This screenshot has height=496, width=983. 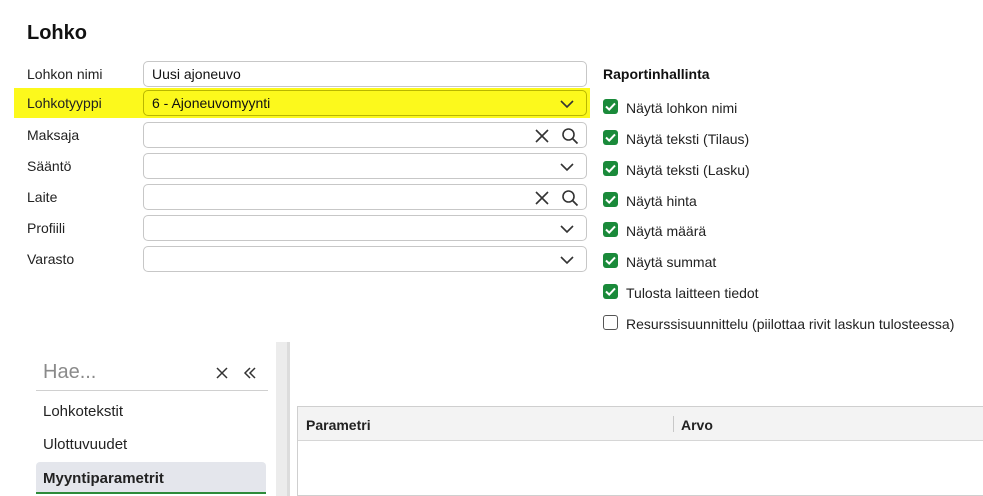 I want to click on column-header-parametri: Parametri, so click(x=338, y=425).